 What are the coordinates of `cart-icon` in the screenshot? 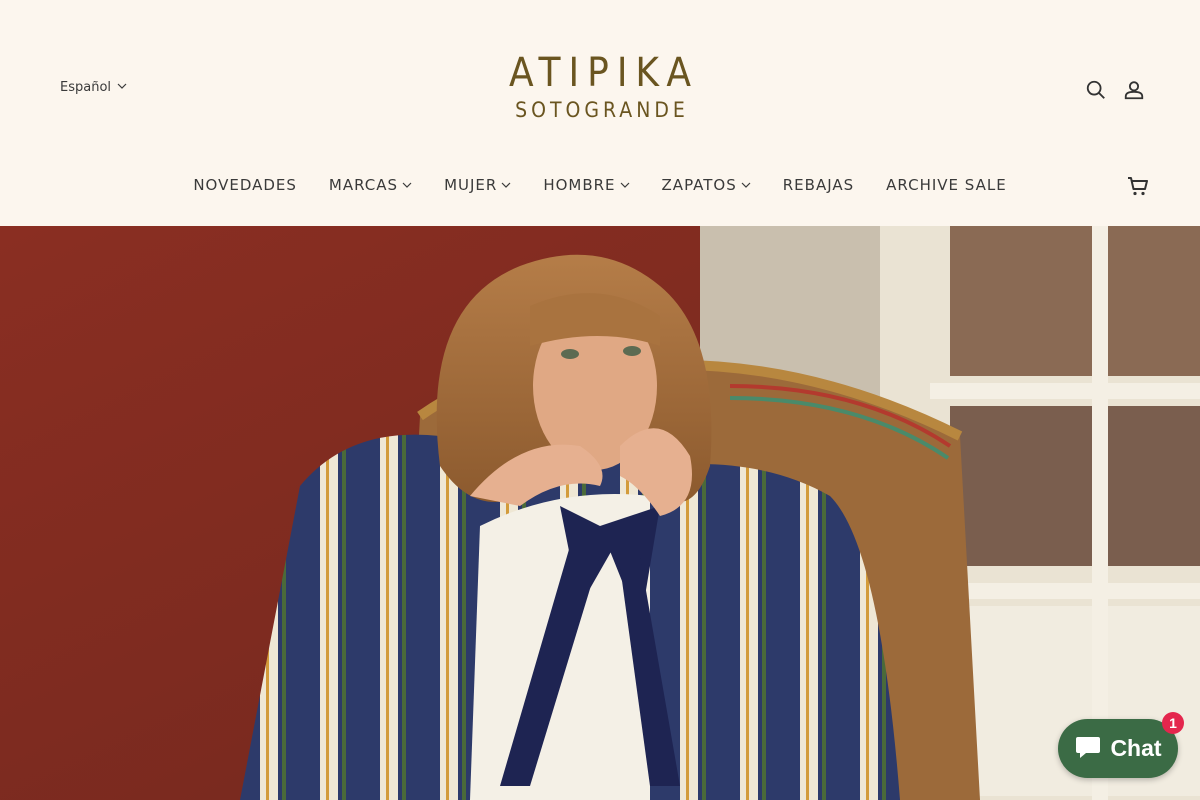 It's located at (1138, 186).